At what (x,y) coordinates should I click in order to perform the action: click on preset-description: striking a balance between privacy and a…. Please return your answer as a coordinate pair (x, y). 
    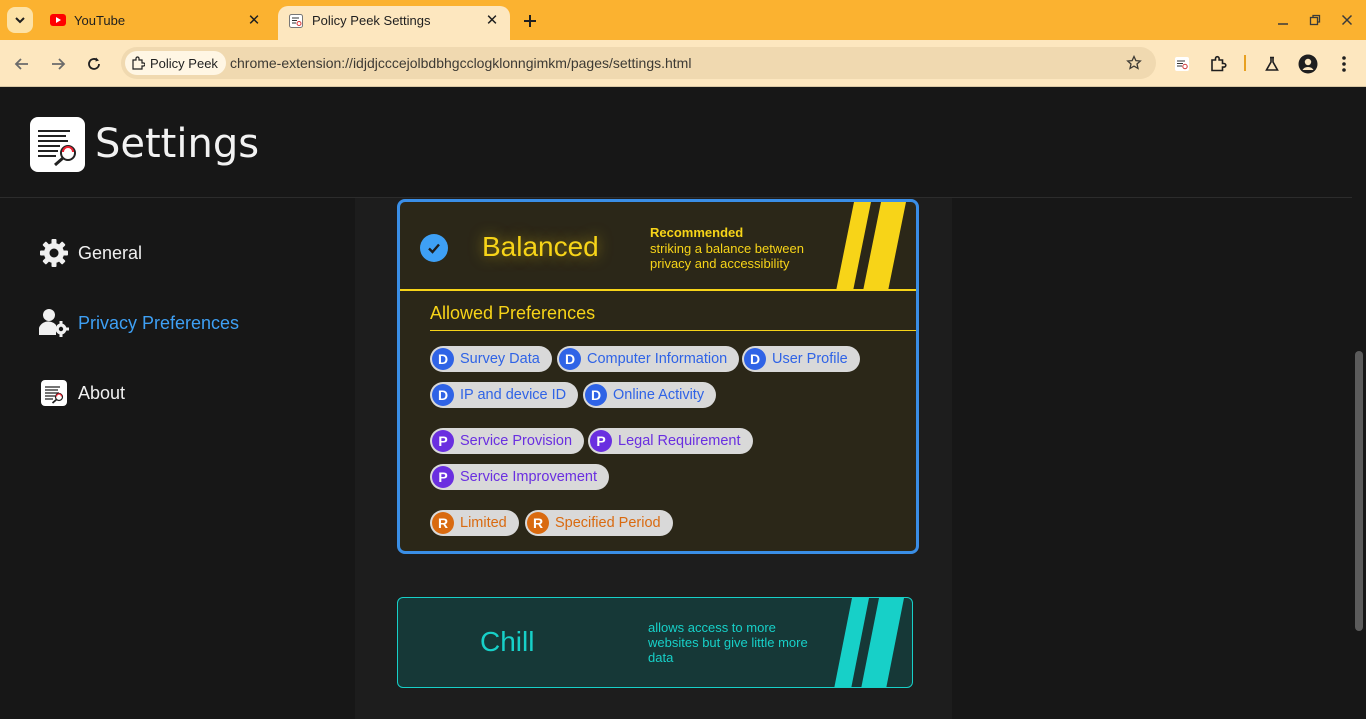
    Looking at the image, I should click on (727, 256).